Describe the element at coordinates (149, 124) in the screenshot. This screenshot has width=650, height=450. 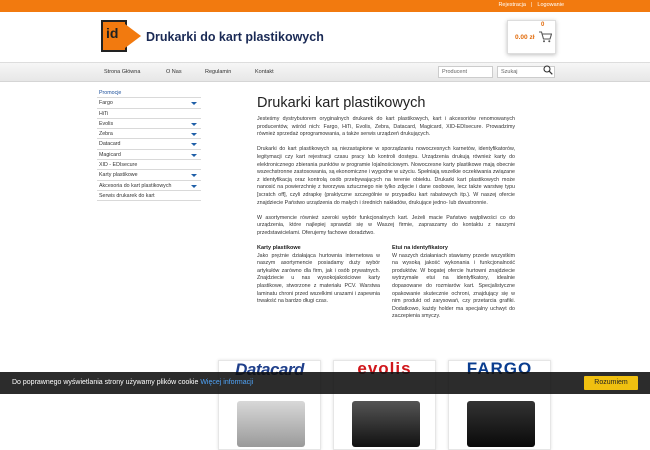
I see `sidebar-item-evolis: Evolis` at that location.